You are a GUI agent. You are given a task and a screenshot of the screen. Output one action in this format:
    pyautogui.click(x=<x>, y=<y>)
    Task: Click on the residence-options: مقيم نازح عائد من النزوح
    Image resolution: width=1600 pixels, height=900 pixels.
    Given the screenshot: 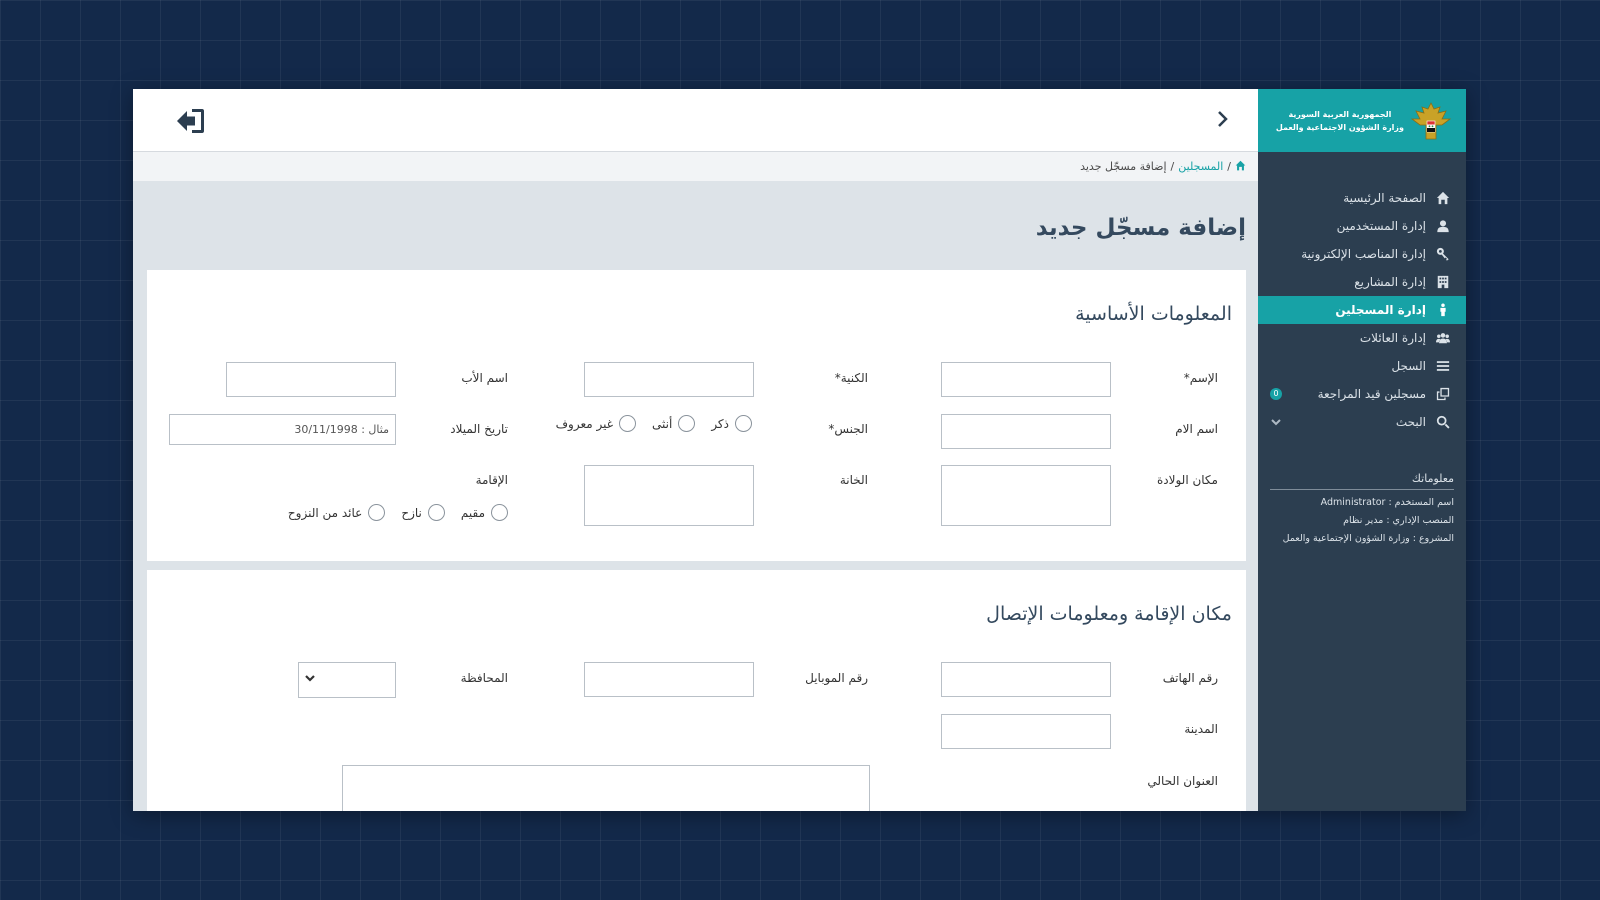 What is the action you would take?
    pyautogui.click(x=398, y=512)
    